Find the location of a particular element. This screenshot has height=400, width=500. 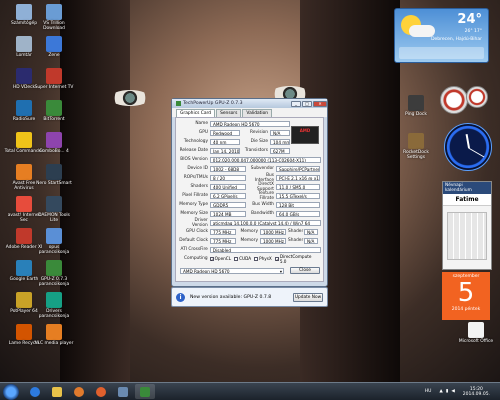

field-value: 104 mm² is located at coordinates (280, 141).